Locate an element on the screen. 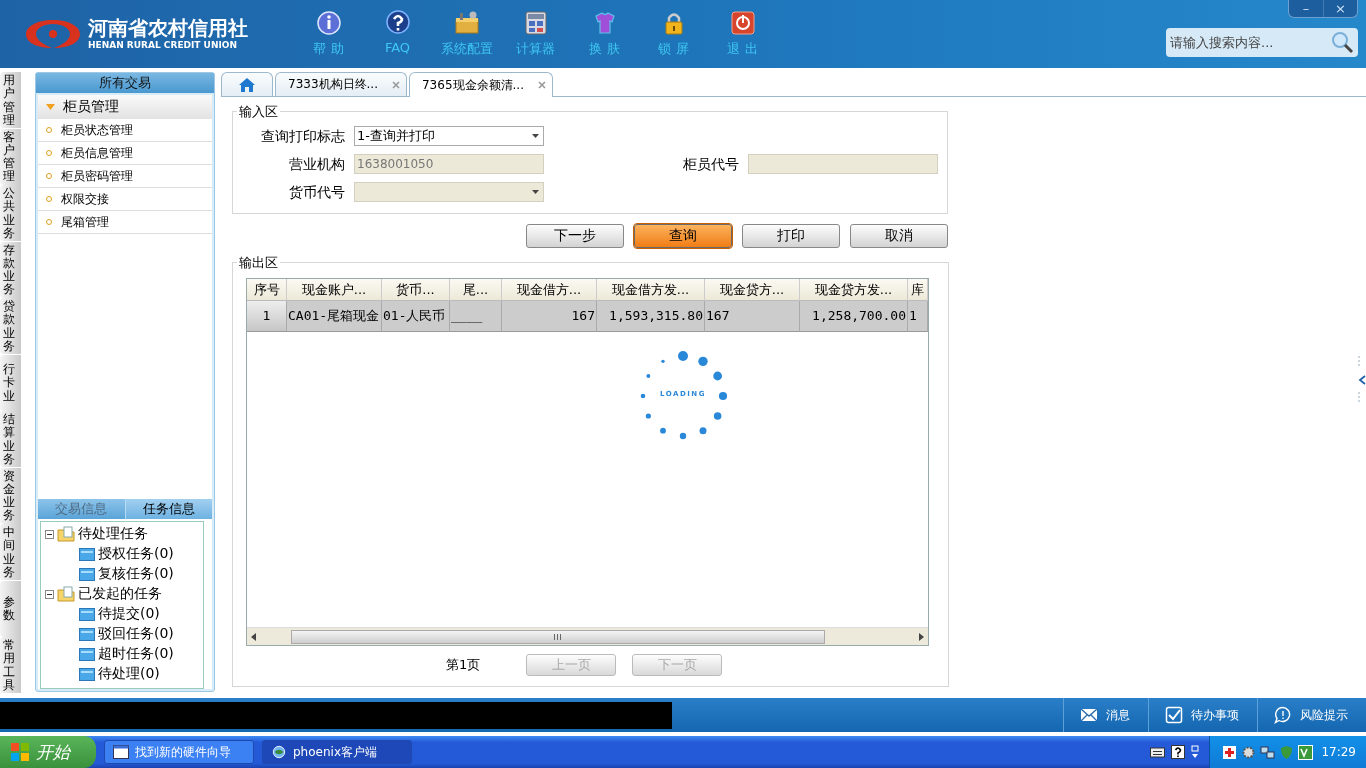 The image size is (1366, 768). gear-icon is located at coordinates (1249, 752).